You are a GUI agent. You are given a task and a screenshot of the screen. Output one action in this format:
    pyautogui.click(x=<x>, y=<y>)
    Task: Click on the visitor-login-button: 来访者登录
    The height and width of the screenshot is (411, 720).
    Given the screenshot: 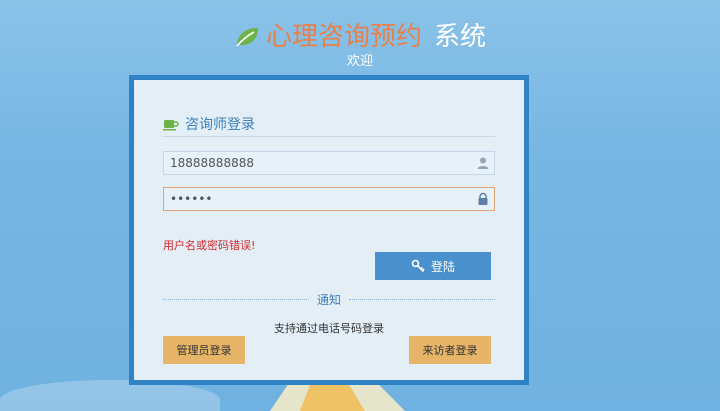 What is the action you would take?
    pyautogui.click(x=450, y=350)
    